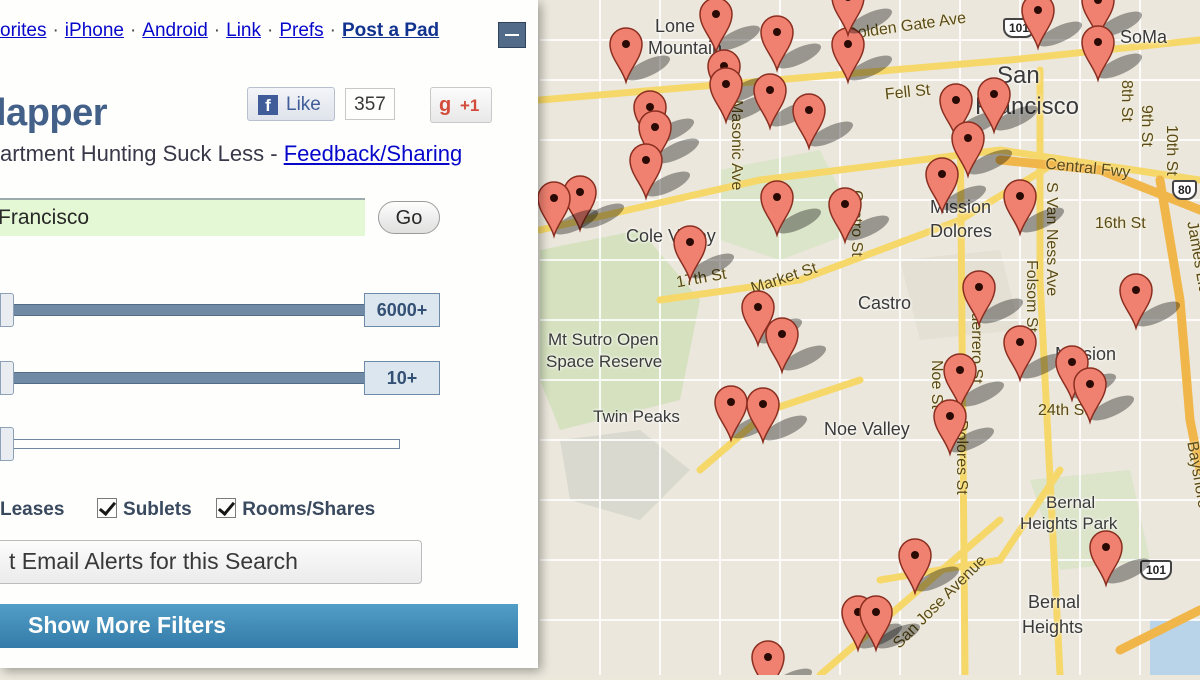  I want to click on third-slider-track, so click(200, 444).